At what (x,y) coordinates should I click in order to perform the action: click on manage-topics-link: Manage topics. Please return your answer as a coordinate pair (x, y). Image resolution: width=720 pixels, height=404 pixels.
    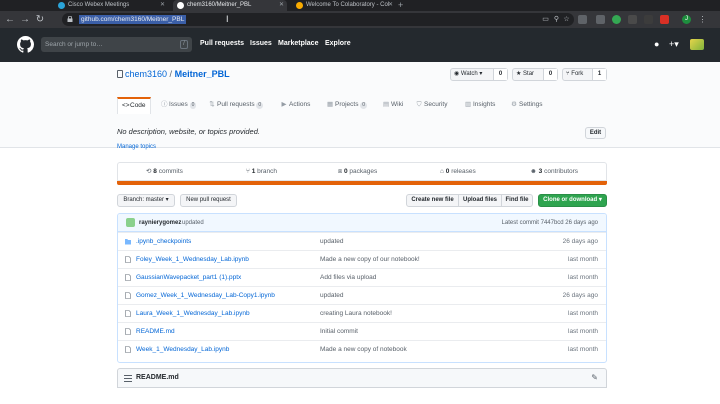
    Looking at the image, I should click on (136, 147).